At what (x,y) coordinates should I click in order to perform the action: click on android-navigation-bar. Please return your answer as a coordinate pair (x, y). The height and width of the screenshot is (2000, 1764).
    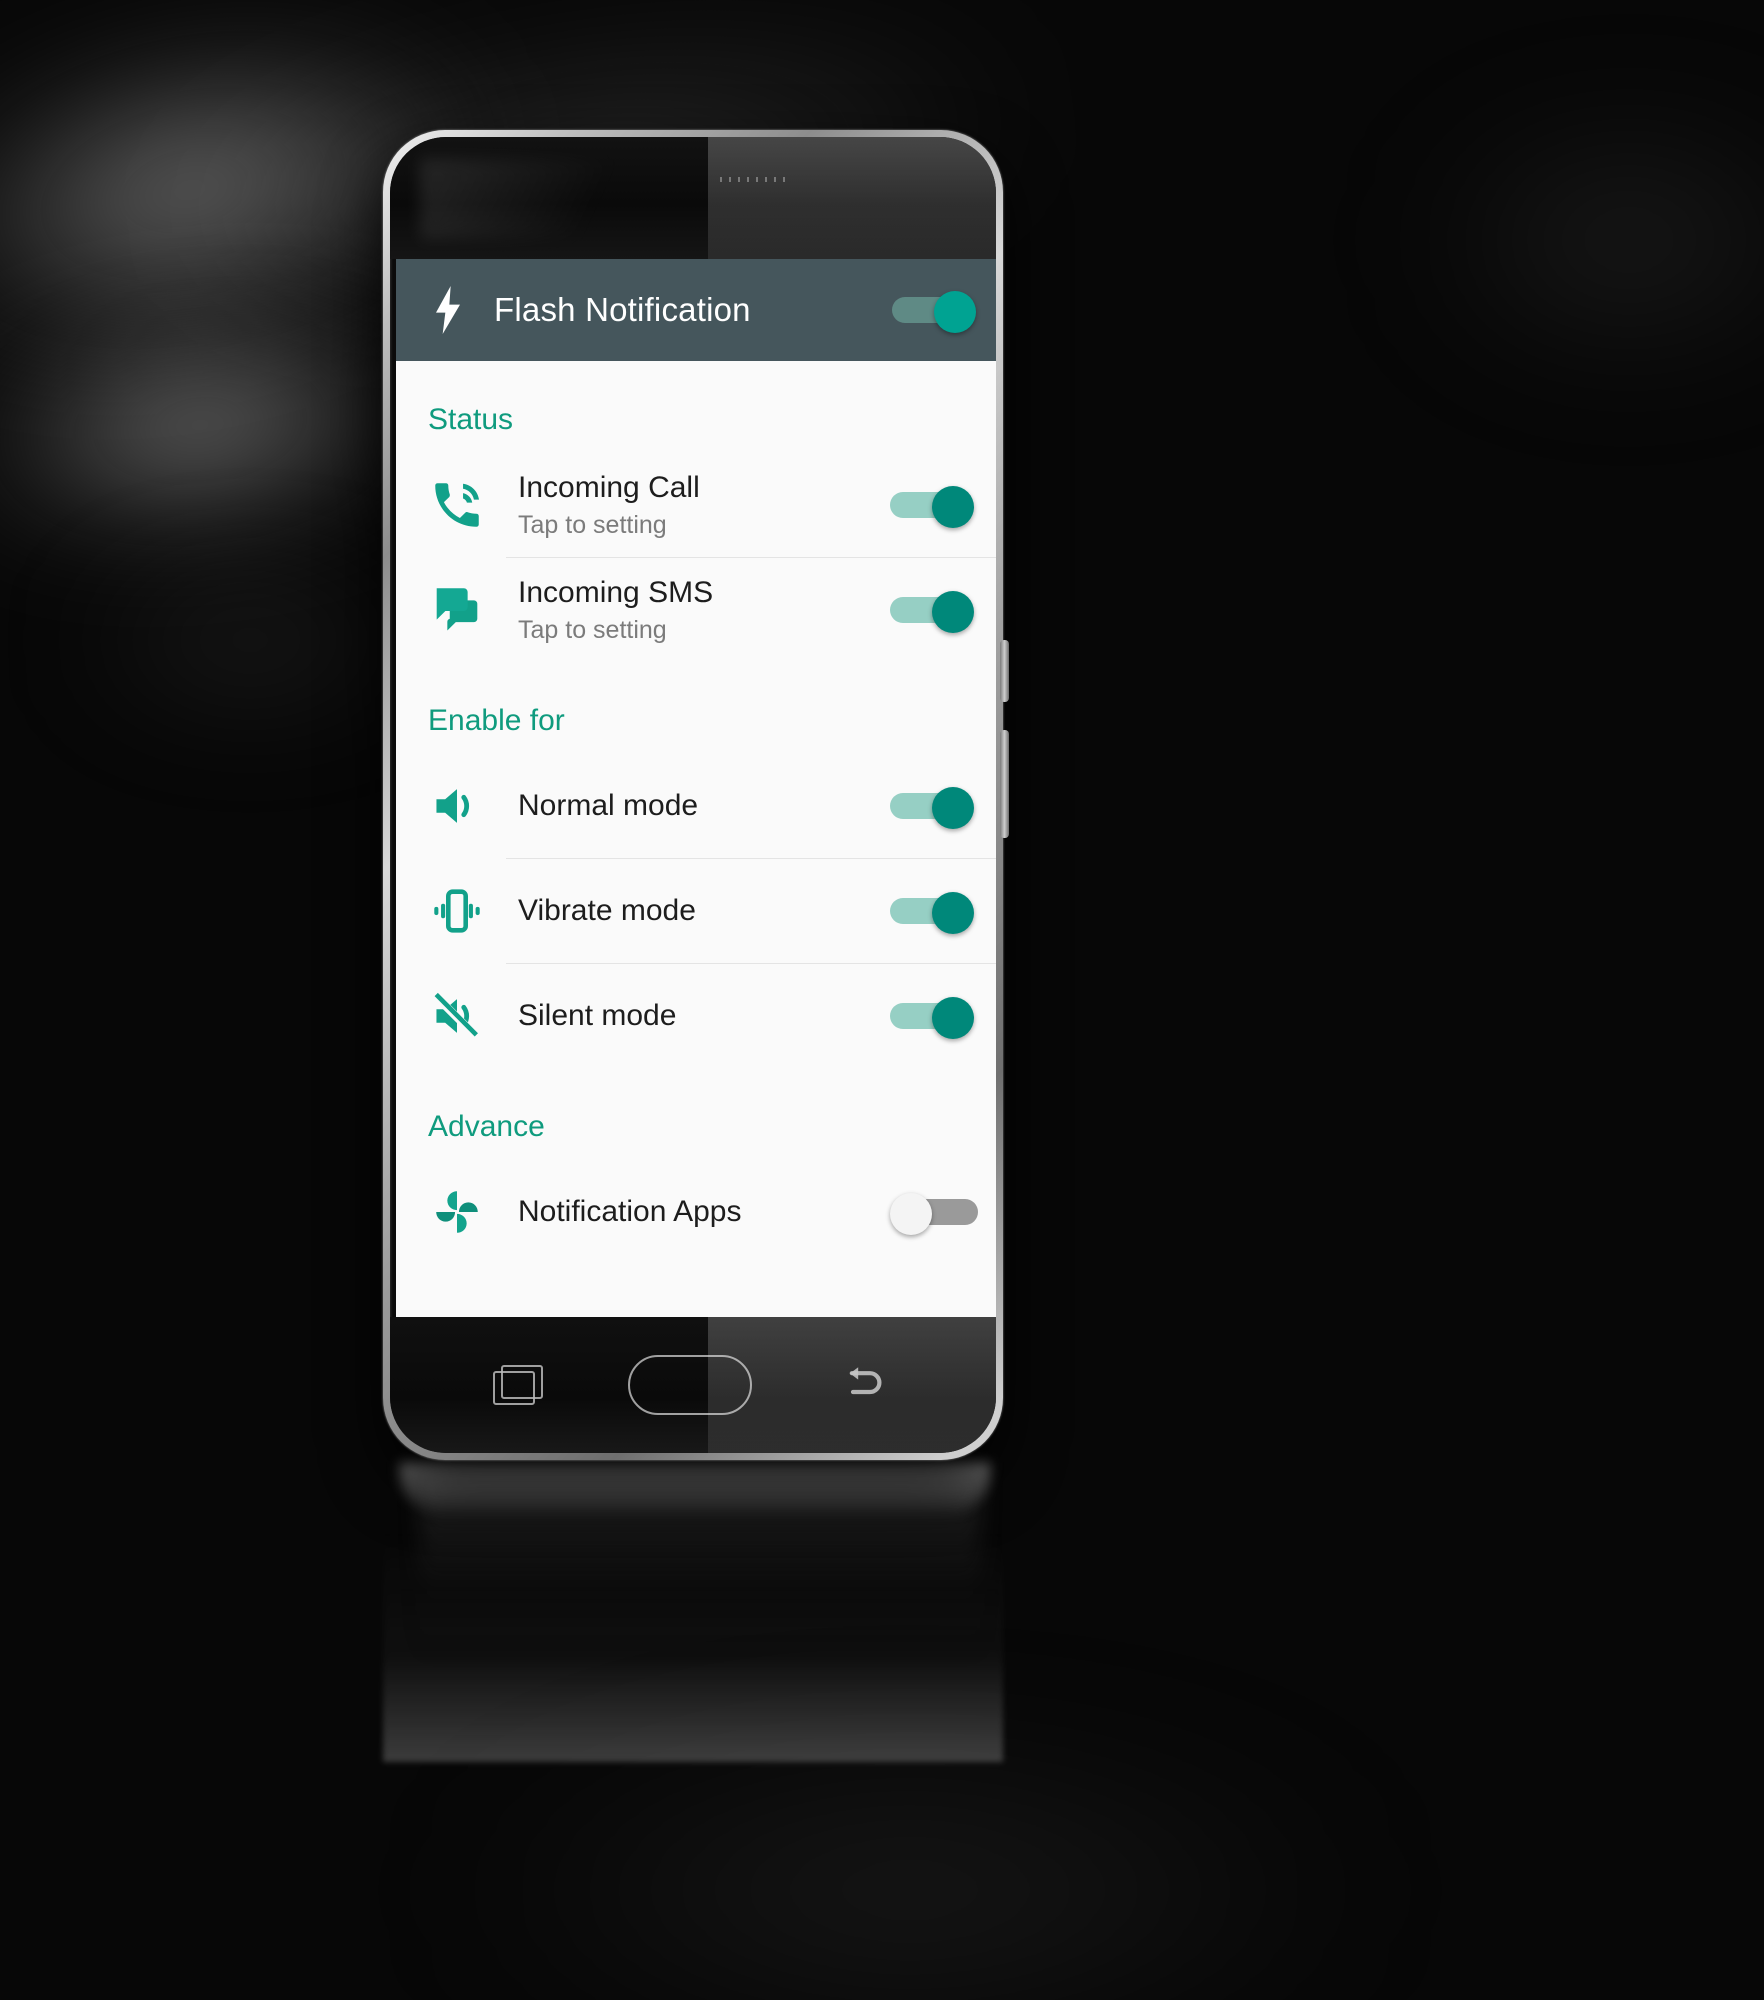
    Looking at the image, I should click on (693, 1385).